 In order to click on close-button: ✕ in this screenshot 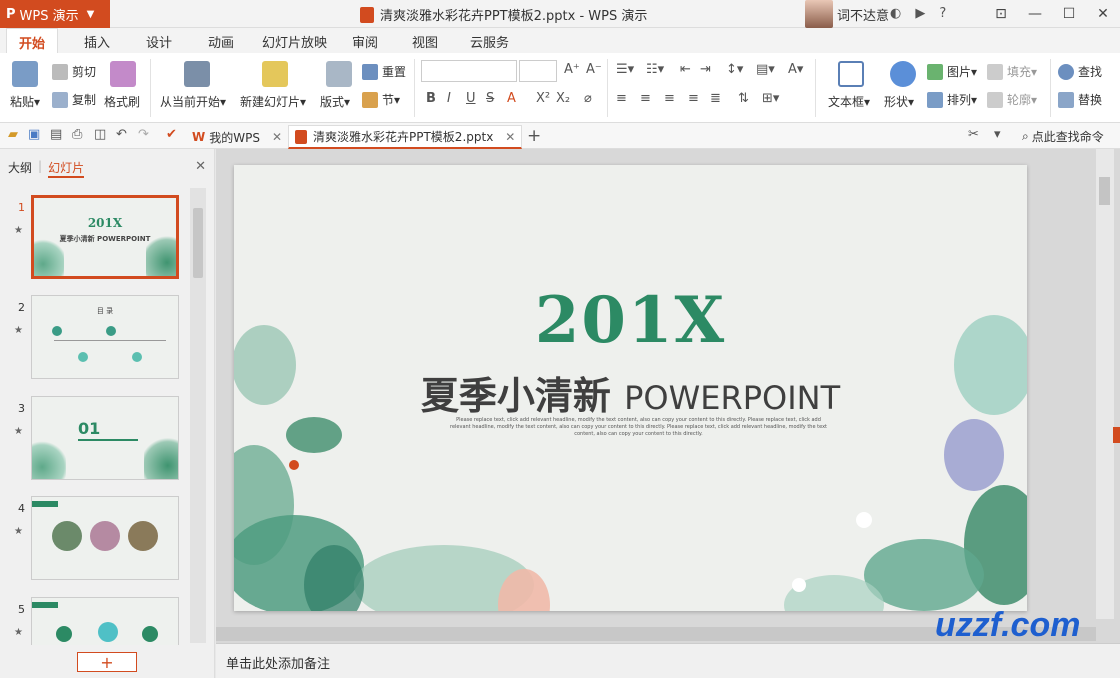, I will do `click(1103, 14)`.